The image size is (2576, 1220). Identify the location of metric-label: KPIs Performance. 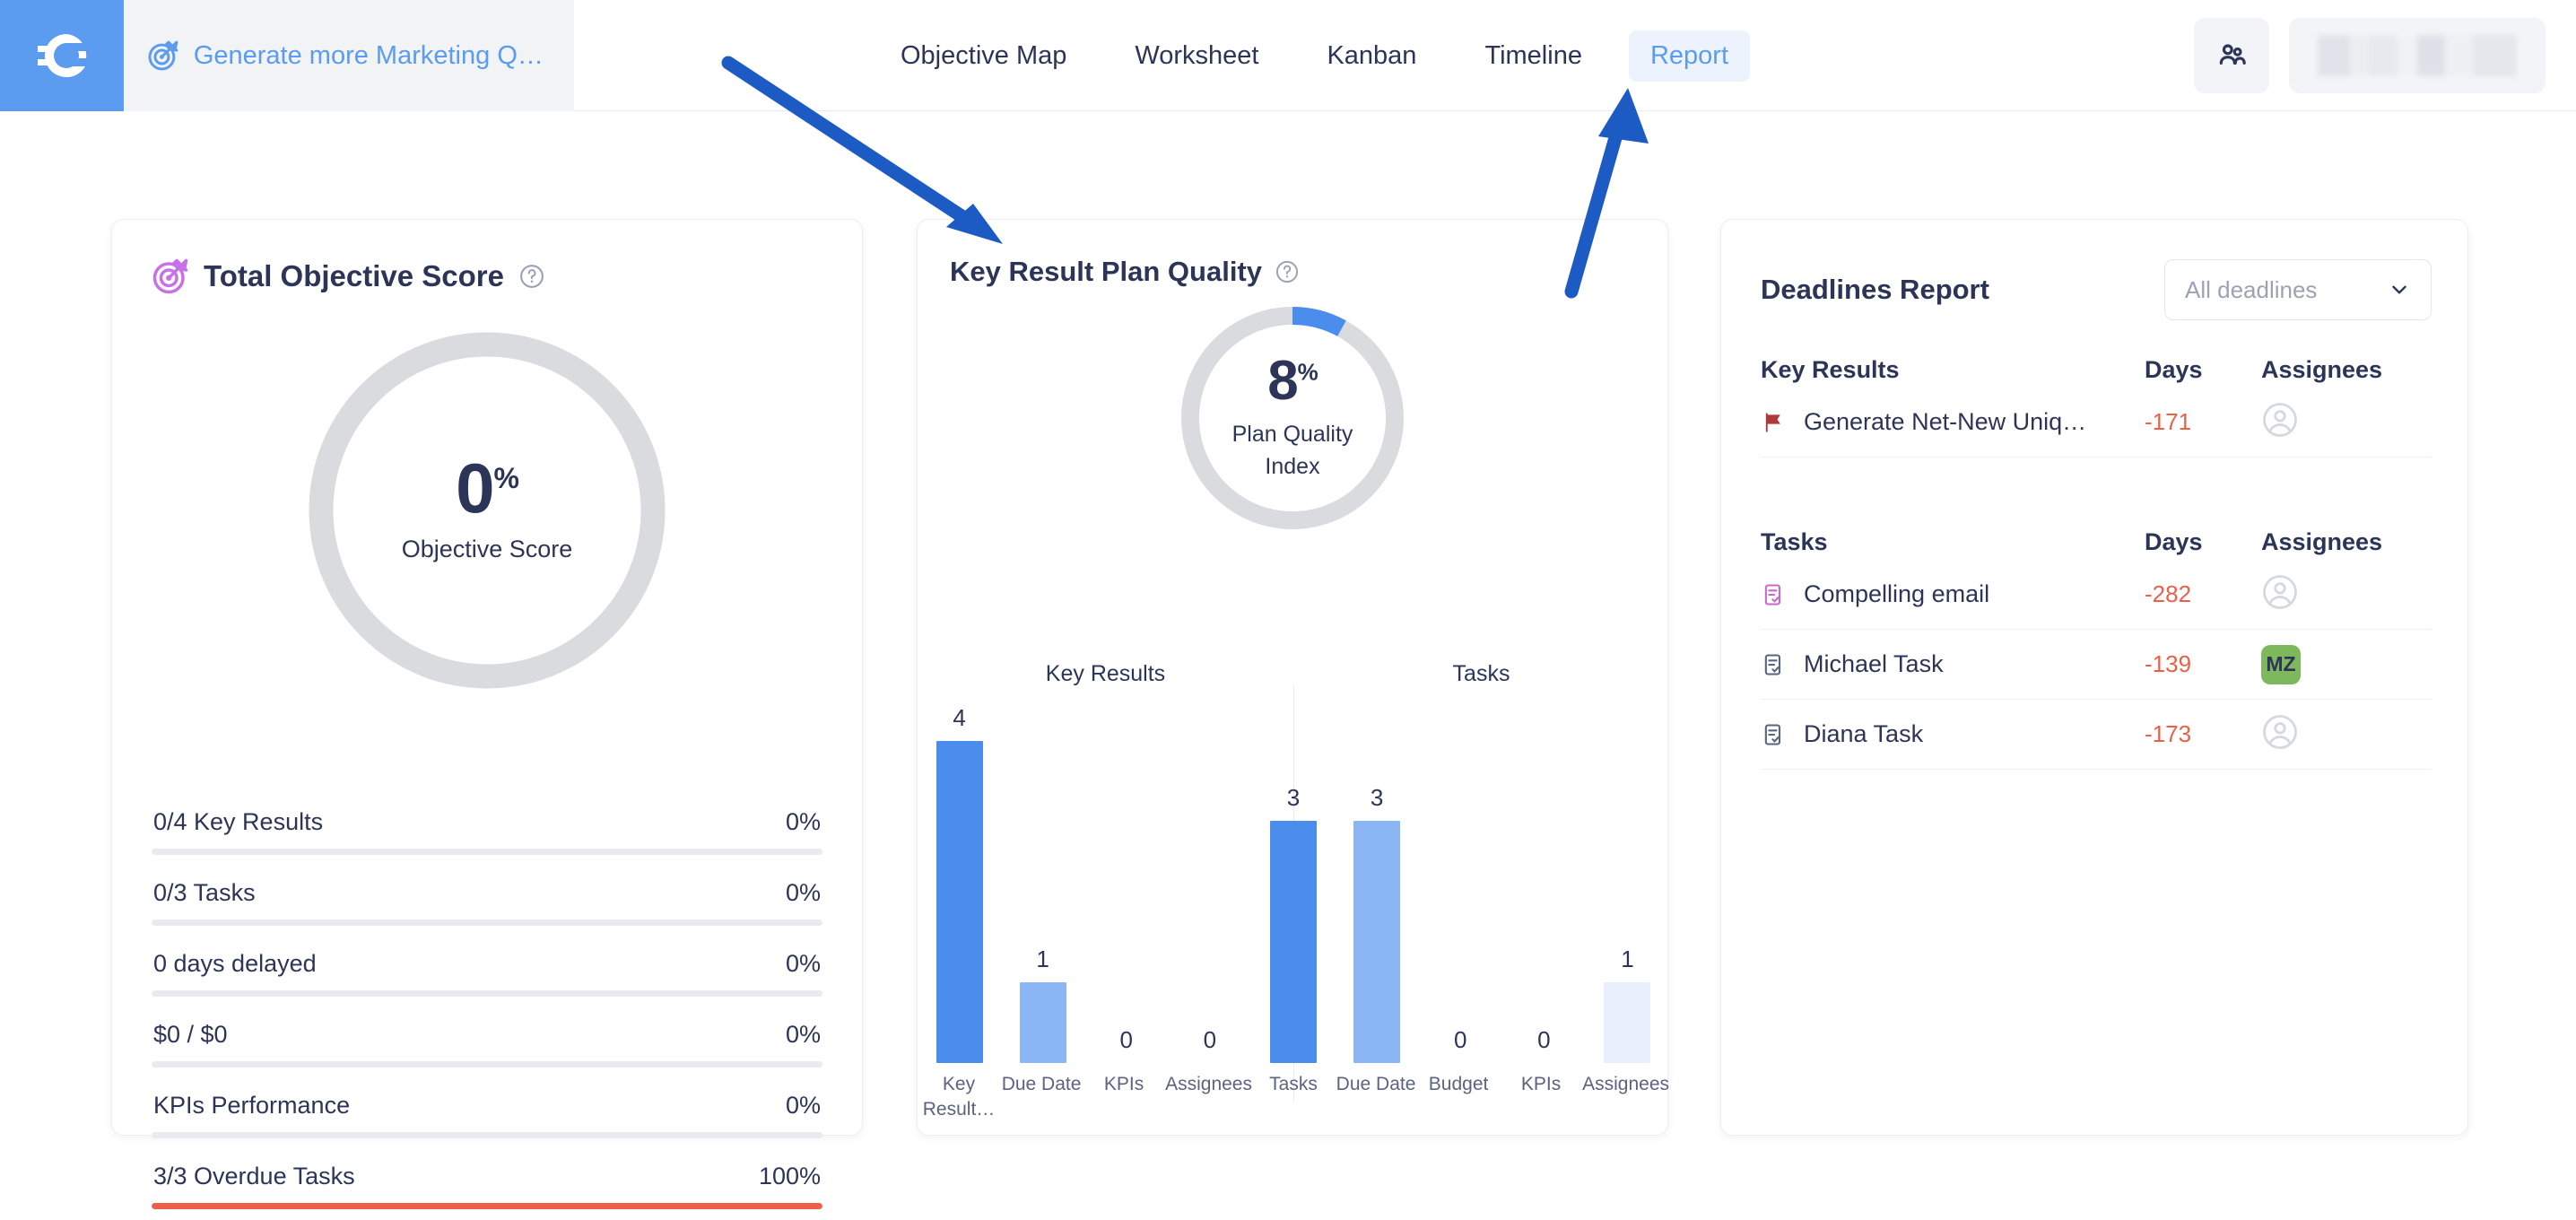
(252, 1105).